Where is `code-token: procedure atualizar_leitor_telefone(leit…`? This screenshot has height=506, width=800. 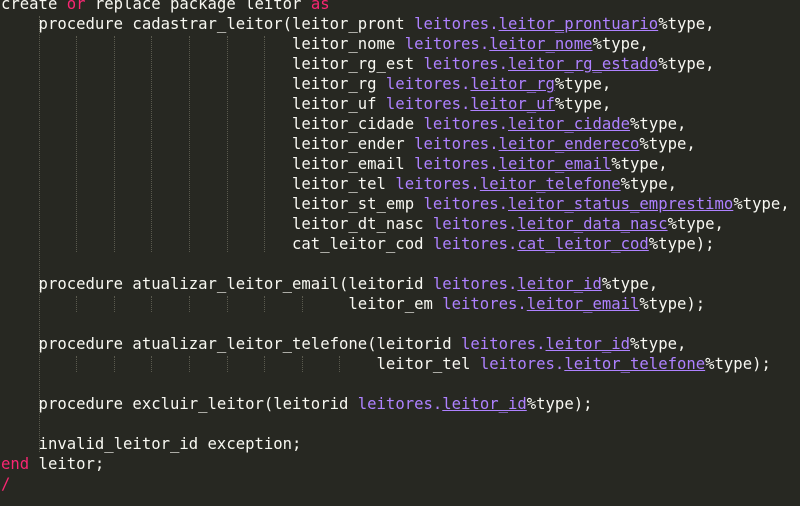
code-token: procedure atualizar_leitor_telefone(leit… is located at coordinates (231, 344).